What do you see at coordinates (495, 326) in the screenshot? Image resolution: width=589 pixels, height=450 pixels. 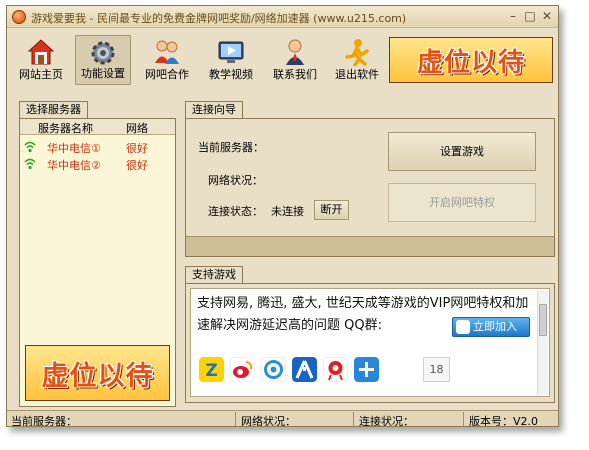 I see `join-label: 立即加入` at bounding box center [495, 326].